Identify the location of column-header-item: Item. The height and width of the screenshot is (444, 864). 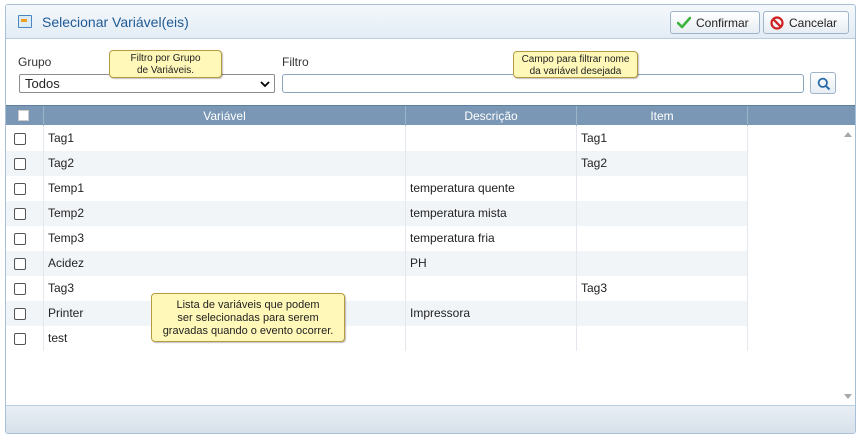
(662, 116).